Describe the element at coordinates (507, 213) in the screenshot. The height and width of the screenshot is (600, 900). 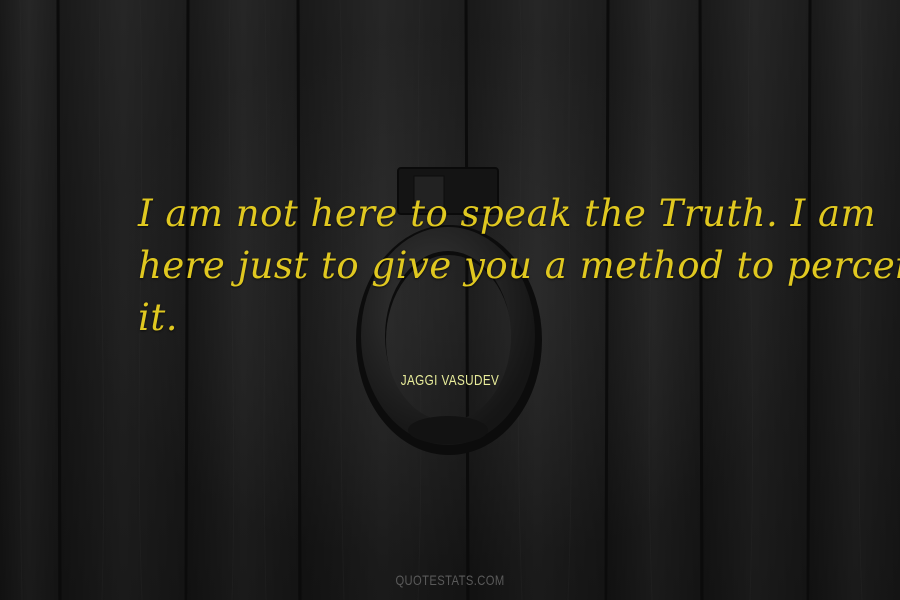
I see `quote-line-1: I am not here to speak the Truth. I am` at that location.